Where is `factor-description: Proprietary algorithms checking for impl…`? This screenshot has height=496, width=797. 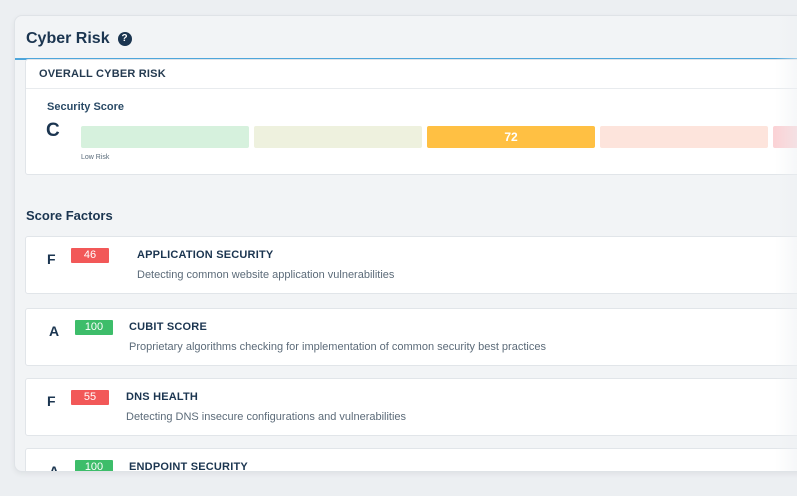
factor-description: Proprietary algorithms checking for impl… is located at coordinates (337, 347).